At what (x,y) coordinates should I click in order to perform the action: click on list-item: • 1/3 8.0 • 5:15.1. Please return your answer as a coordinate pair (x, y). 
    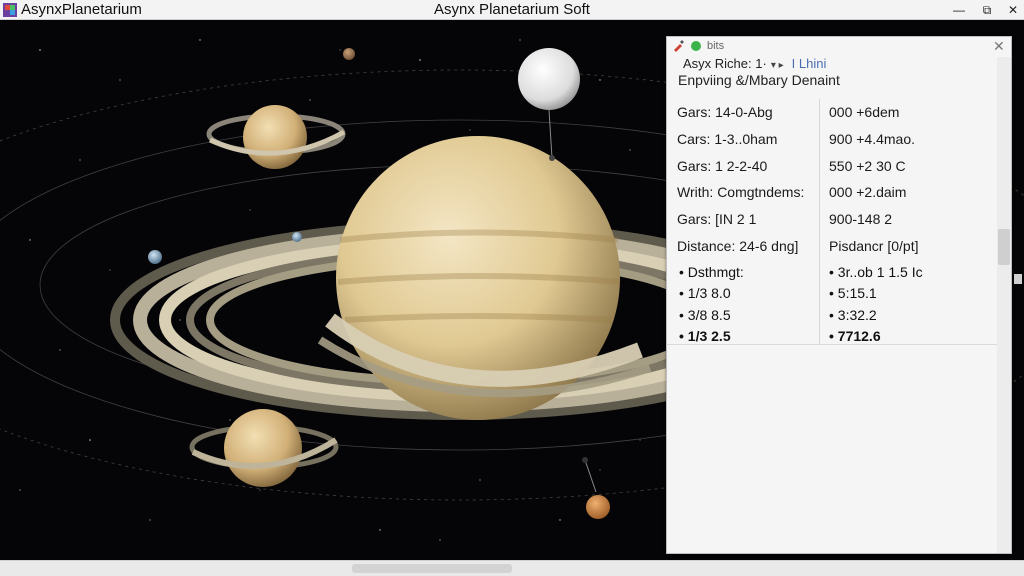
    Looking at the image, I should click on (832, 293).